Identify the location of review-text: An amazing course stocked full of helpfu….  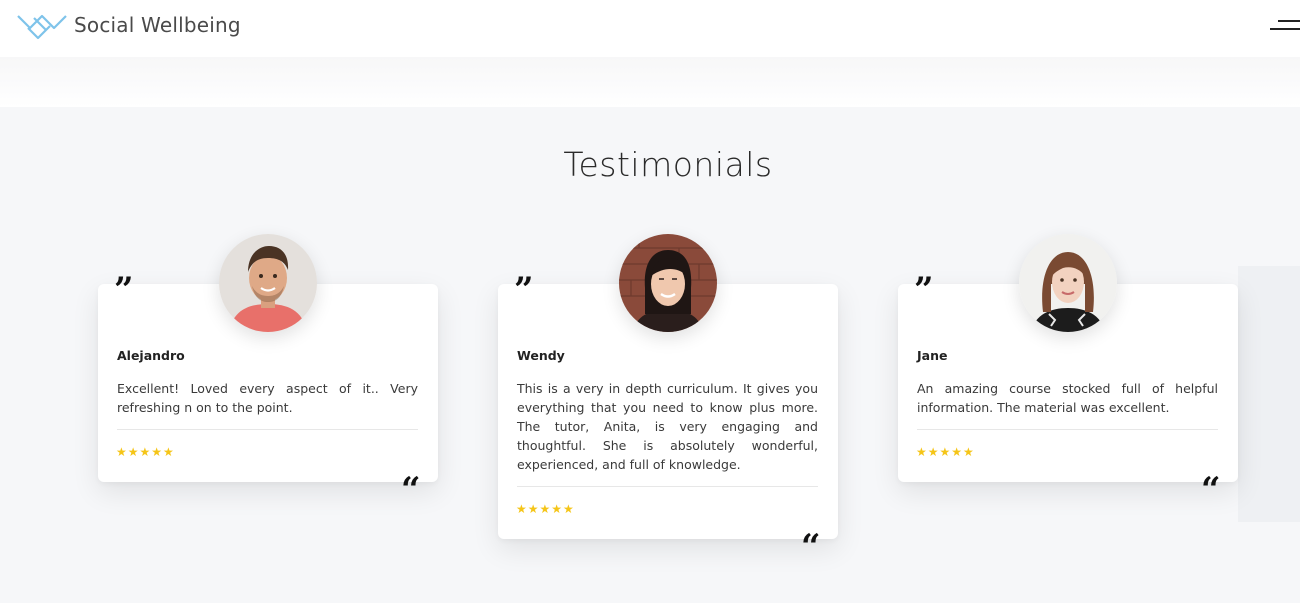
(1067, 398).